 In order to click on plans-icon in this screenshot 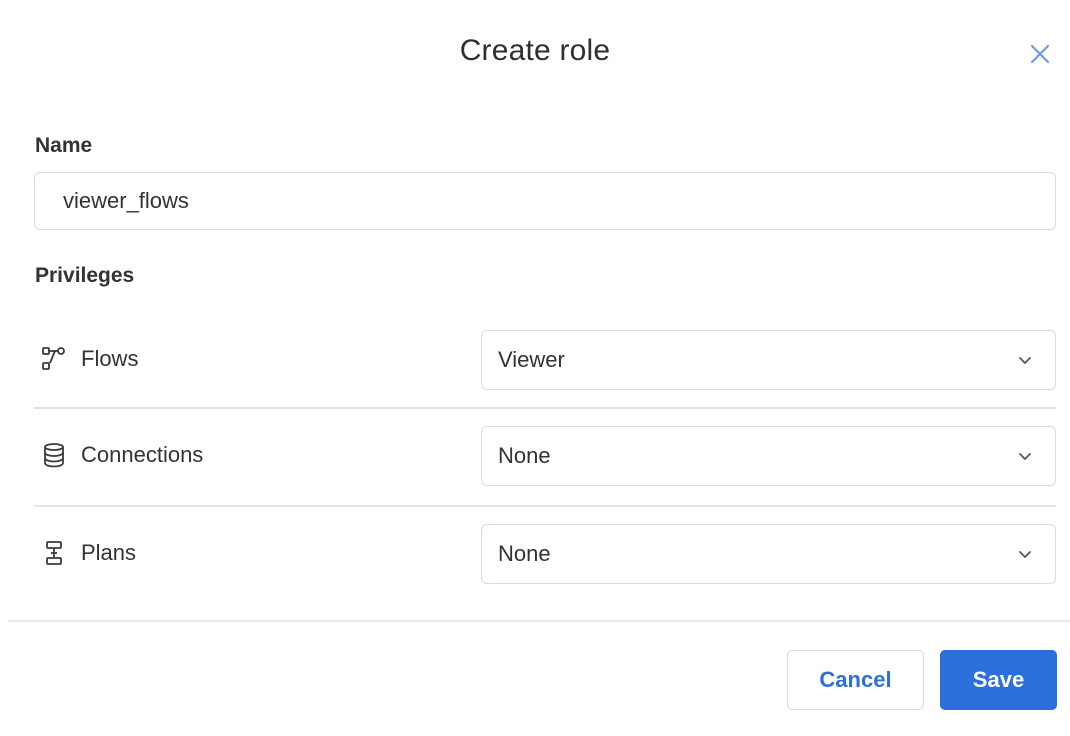, I will do `click(54, 553)`.